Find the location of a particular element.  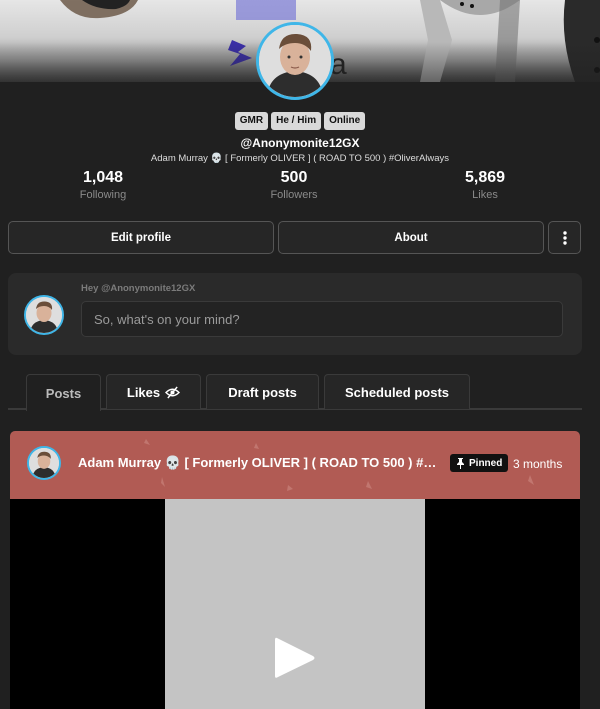

post-author-avatar-image is located at coordinates (44, 463).